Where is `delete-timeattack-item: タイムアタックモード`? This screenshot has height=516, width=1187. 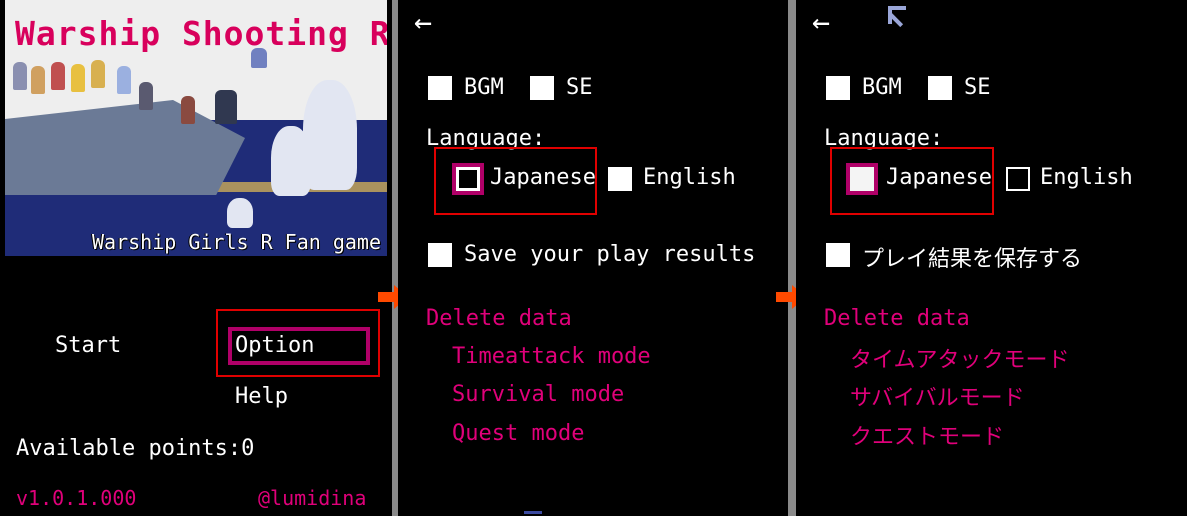
delete-timeattack-item: タイムアタックモード is located at coordinates (960, 358).